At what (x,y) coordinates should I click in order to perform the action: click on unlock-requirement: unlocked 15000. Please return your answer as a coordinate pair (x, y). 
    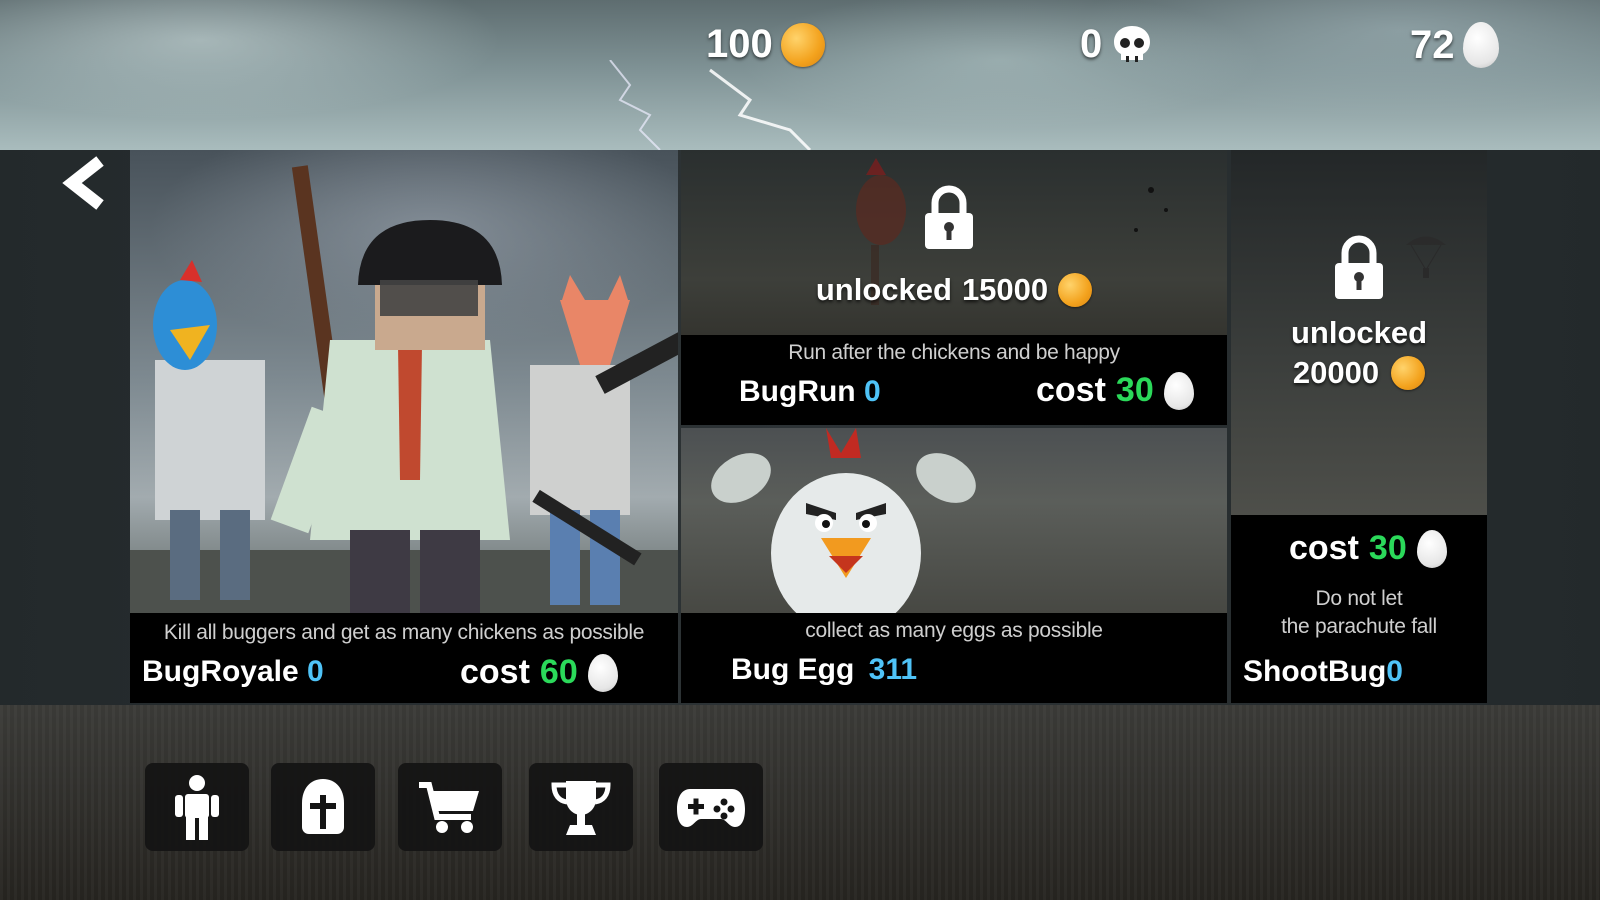
    Looking at the image, I should click on (954, 290).